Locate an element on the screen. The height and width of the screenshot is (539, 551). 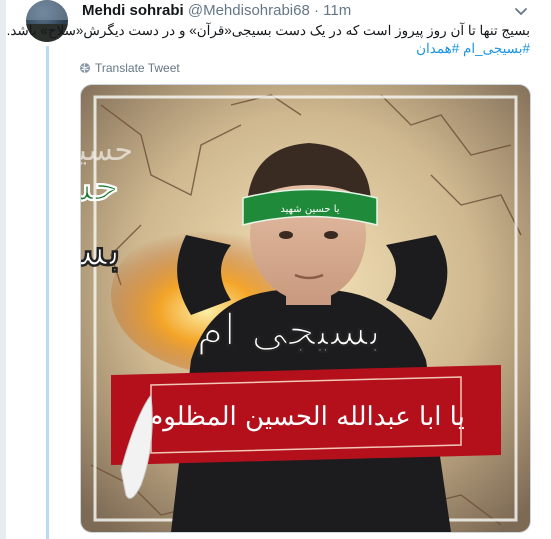
author-handle: @Mehdisohrabi68 is located at coordinates (249, 10).